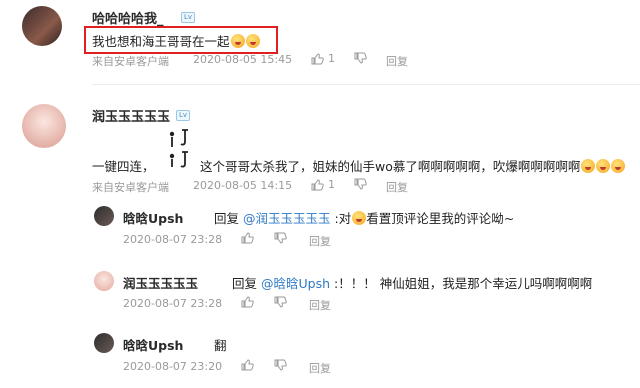  What do you see at coordinates (128, 17) in the screenshot?
I see `username: 哈哈哈哈我_` at bounding box center [128, 17].